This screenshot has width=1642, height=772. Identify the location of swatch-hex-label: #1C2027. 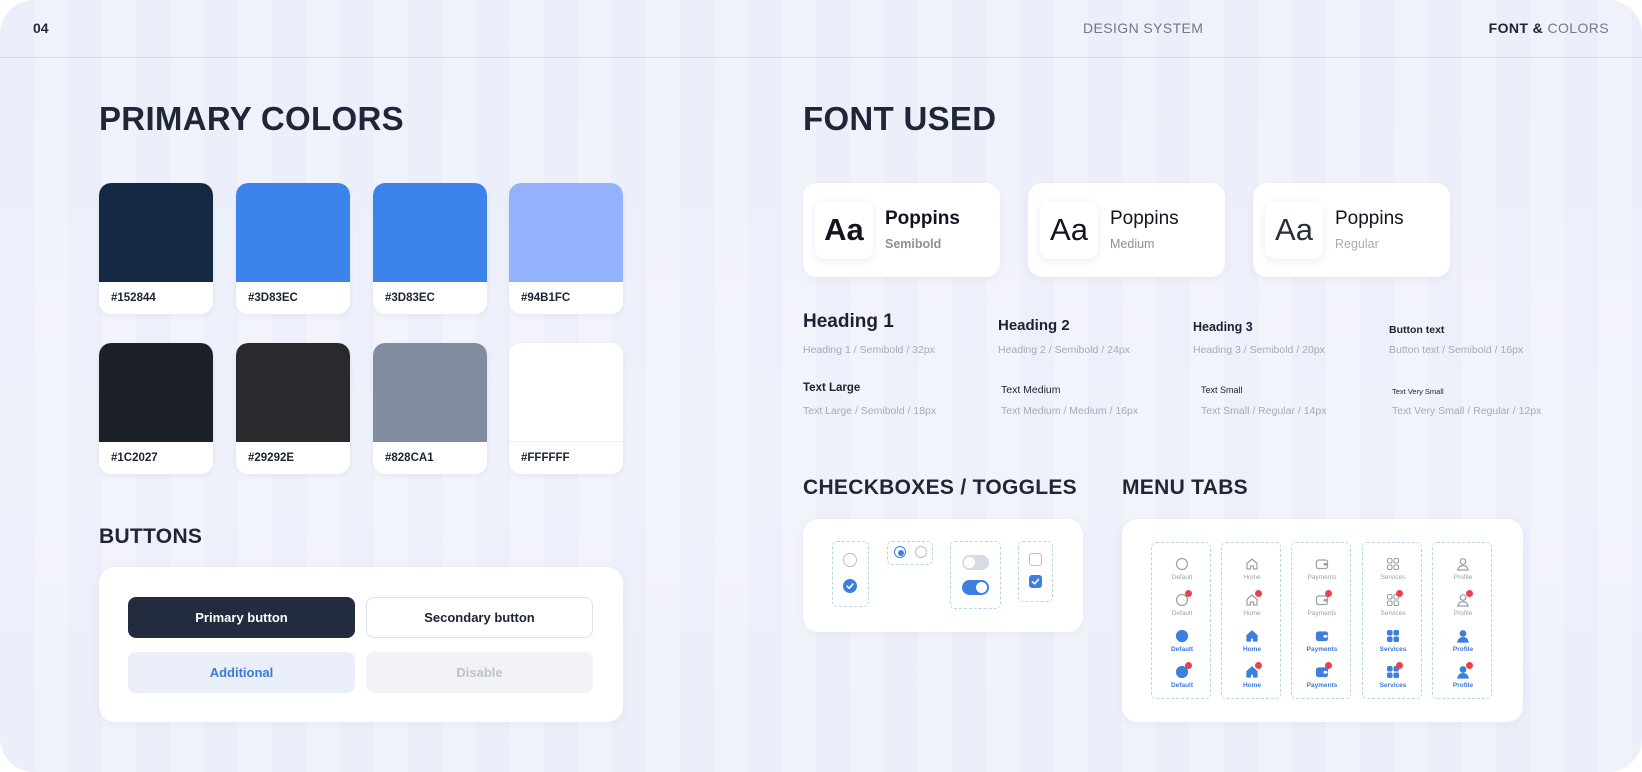
(134, 458).